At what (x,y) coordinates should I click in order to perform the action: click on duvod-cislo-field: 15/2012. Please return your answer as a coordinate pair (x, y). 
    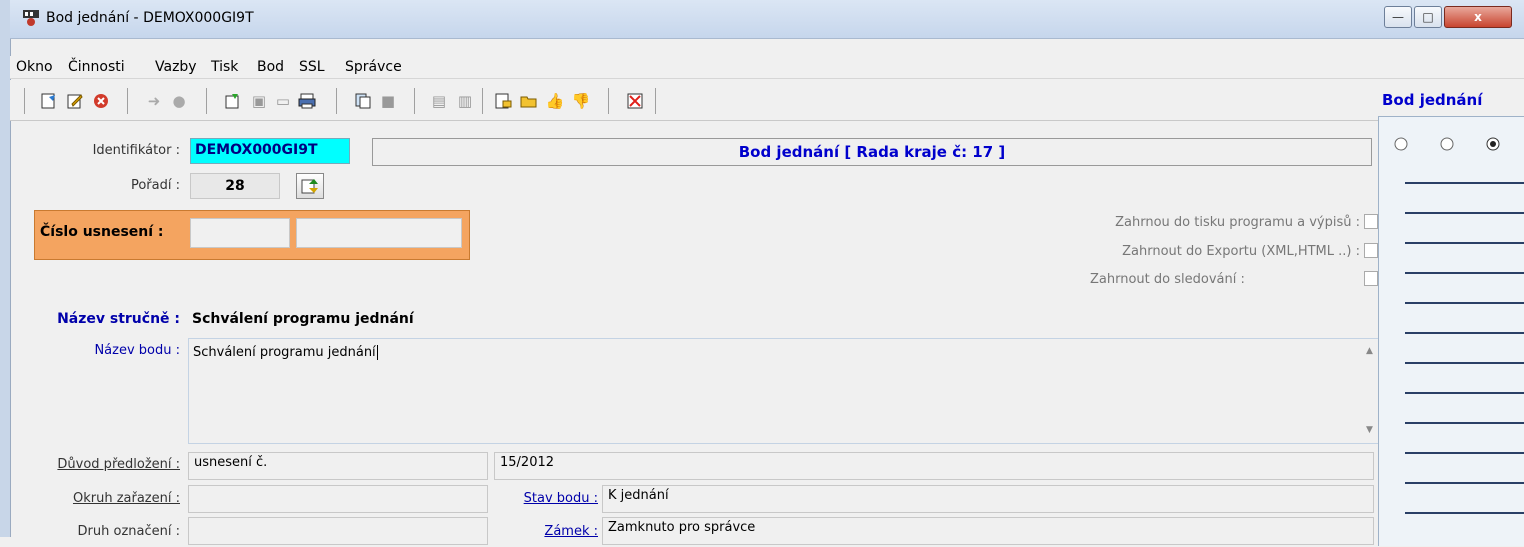
    Looking at the image, I should click on (934, 466).